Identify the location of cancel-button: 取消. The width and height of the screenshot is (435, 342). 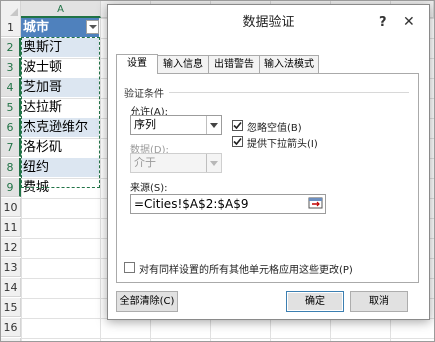
(379, 301).